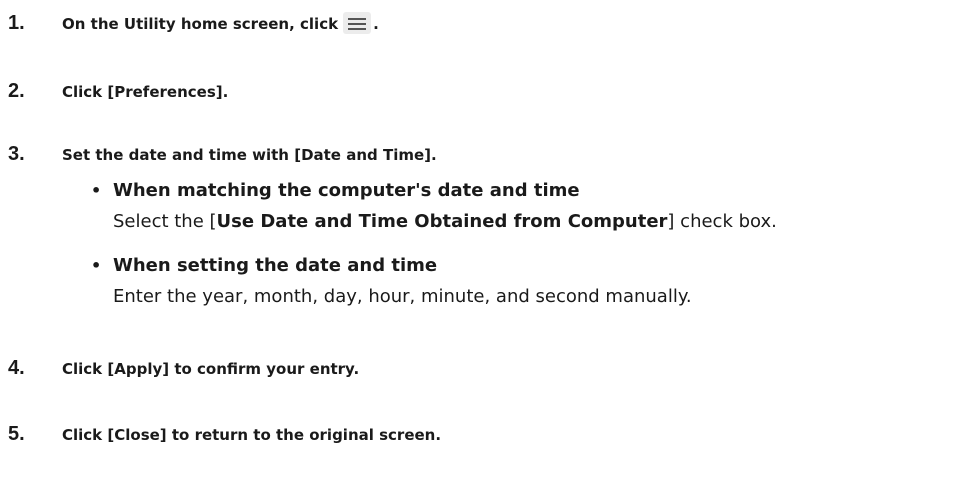  I want to click on step-text: Click [Preferences]., so click(145, 92).